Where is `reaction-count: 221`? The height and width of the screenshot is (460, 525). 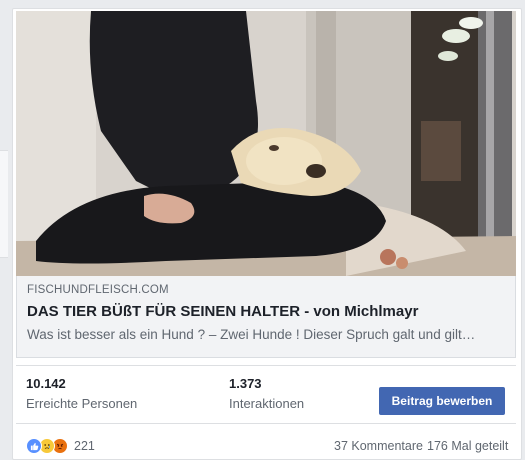 reaction-count: 221 is located at coordinates (84, 446).